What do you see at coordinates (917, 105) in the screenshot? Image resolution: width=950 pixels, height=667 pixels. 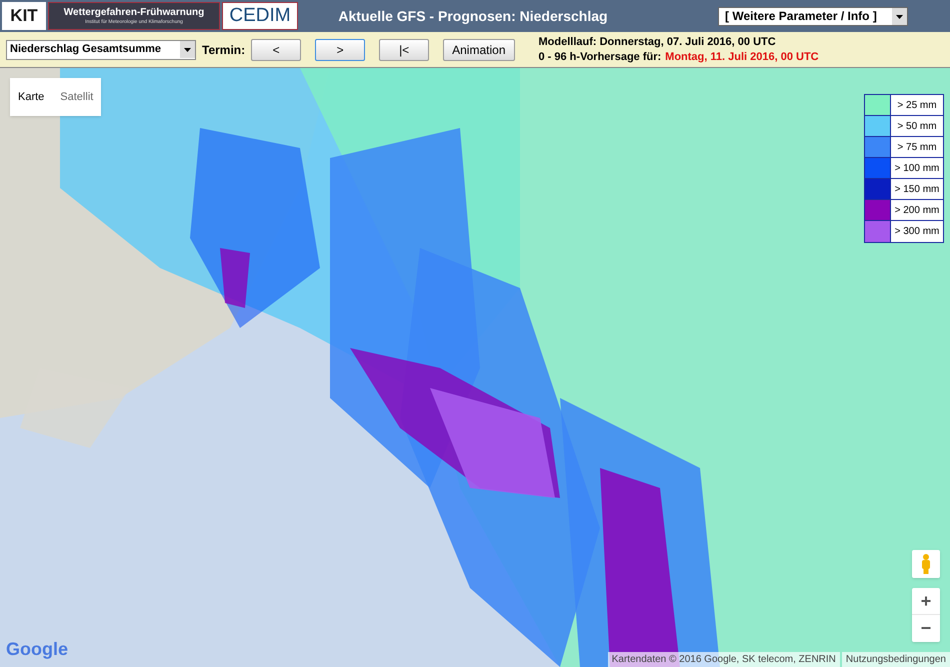 I see `legend-label: > 25 mm` at bounding box center [917, 105].